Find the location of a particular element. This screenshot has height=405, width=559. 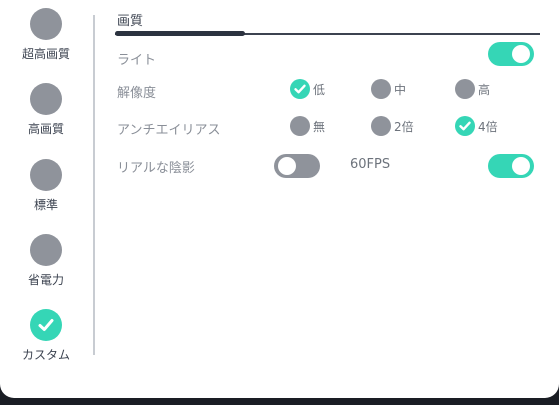

option-label: 高 is located at coordinates (484, 89).